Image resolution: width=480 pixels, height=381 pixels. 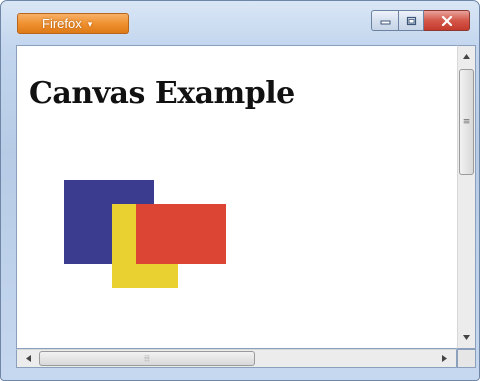 I want to click on close-icon, so click(x=446, y=20).